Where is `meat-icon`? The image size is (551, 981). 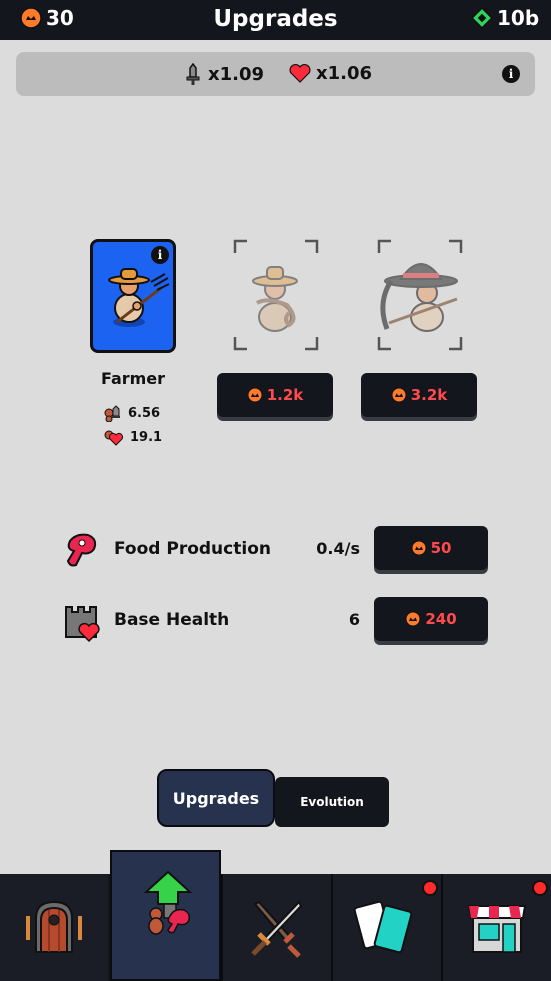 meat-icon is located at coordinates (81, 550).